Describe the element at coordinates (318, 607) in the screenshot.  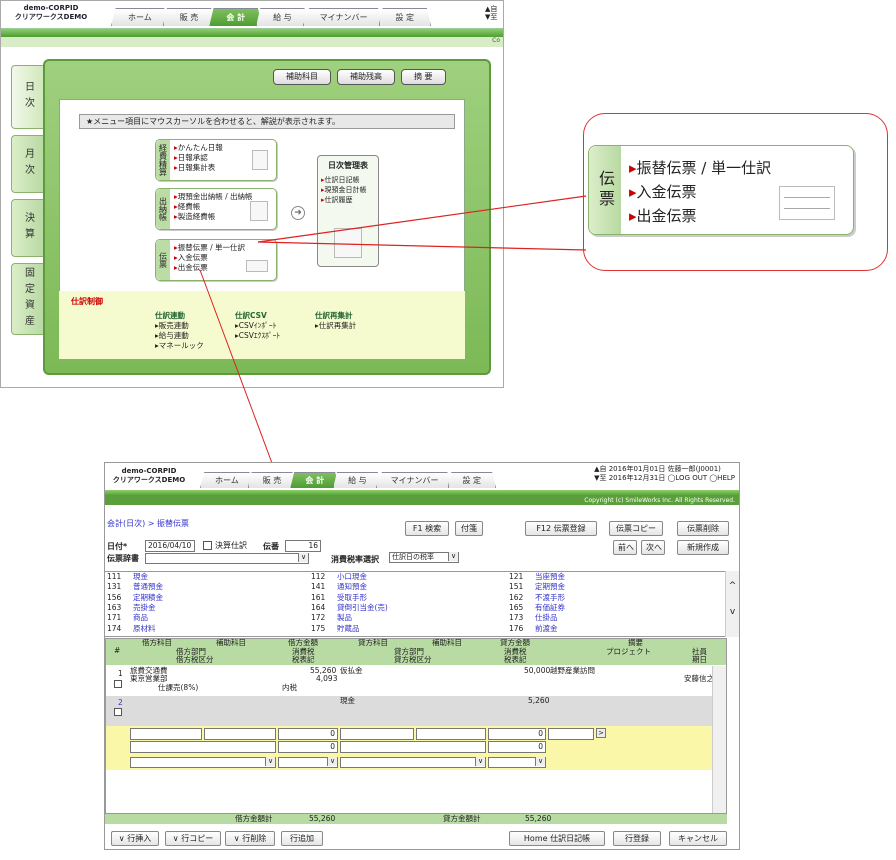
I see `account-code: 164` at that location.